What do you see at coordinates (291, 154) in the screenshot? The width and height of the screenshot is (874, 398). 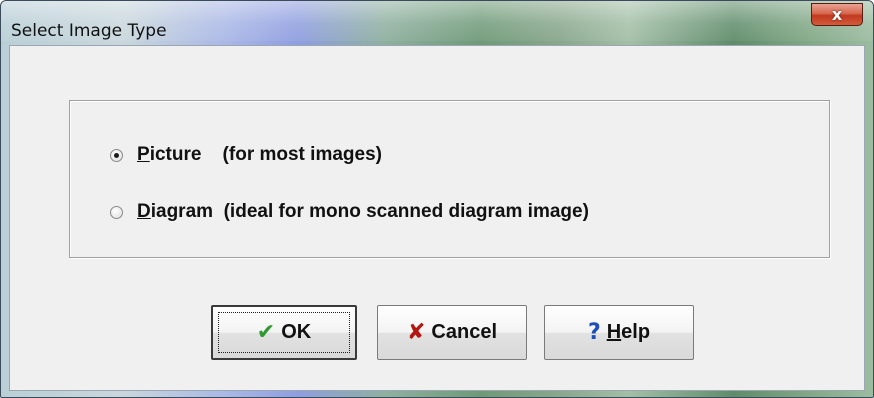 I see `picture-description: (for most images)` at bounding box center [291, 154].